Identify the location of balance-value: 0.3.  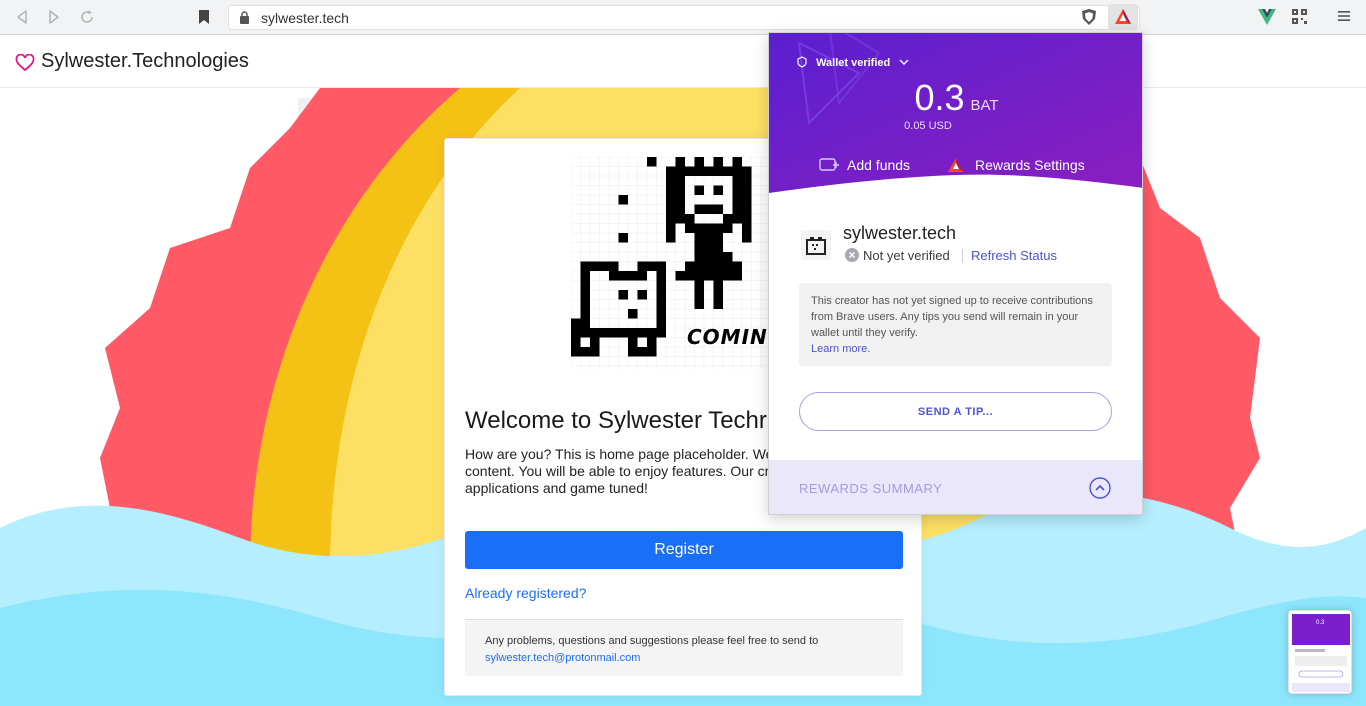
(939, 97).